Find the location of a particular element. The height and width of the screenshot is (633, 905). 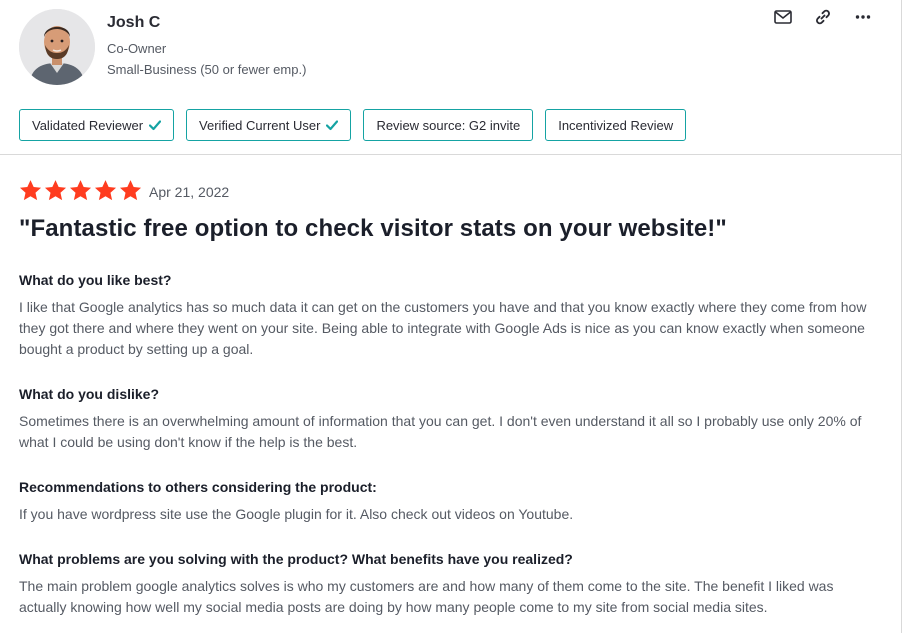

divider is located at coordinates (451, 154).